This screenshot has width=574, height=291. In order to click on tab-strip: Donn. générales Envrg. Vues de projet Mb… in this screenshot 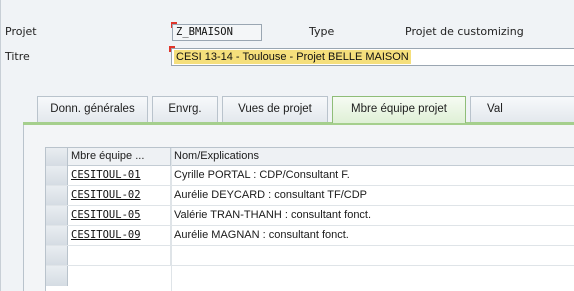, I will do `click(301, 109)`.